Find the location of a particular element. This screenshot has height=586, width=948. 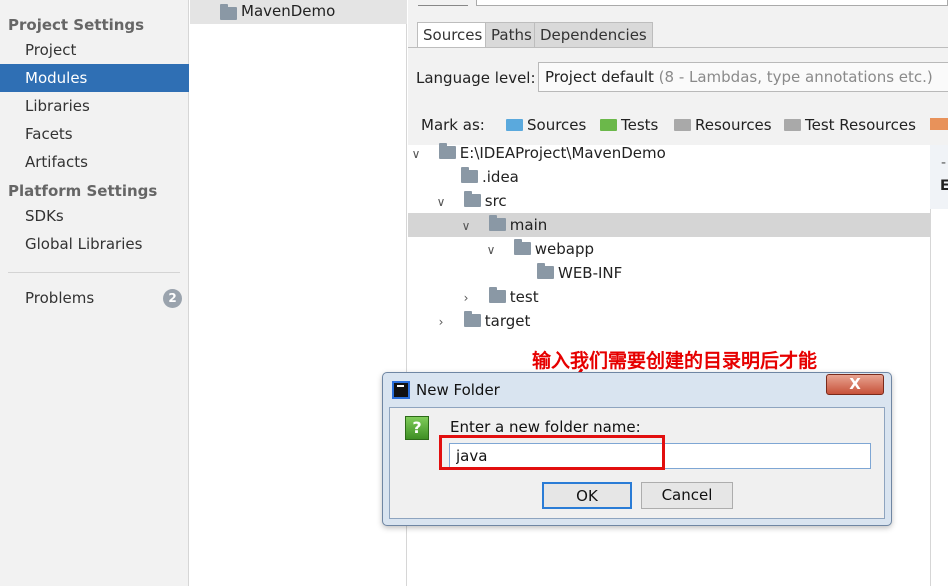

tree-row-web-inf: WEB-INF is located at coordinates (579, 273).